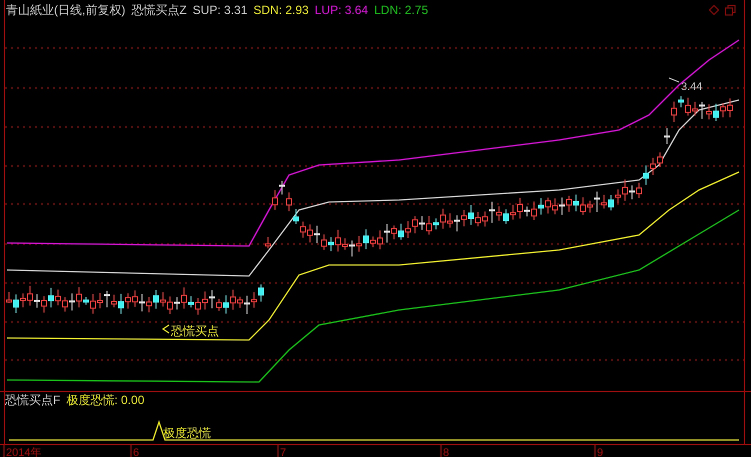 The width and height of the screenshot is (751, 457). I want to click on indicator-chart-drawing: 极度恐慌, so click(374, 426).